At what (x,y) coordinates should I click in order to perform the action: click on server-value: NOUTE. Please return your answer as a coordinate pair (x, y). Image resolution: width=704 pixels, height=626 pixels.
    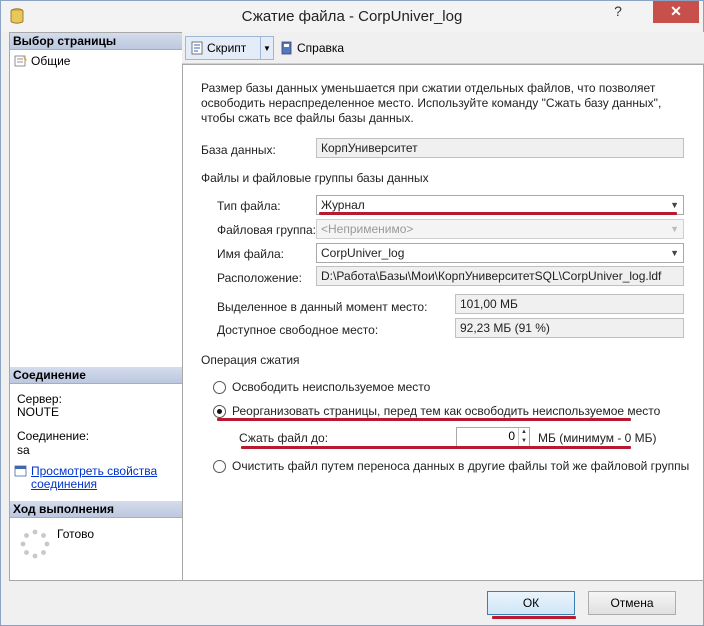
    Looking at the image, I should click on (38, 412).